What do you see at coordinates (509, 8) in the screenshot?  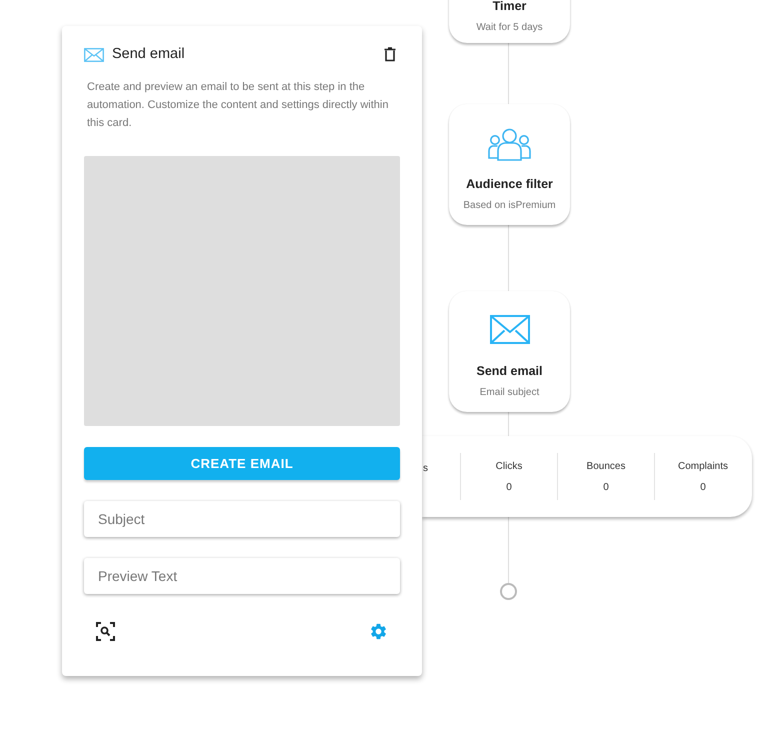 I see `node-title: Timer` at bounding box center [509, 8].